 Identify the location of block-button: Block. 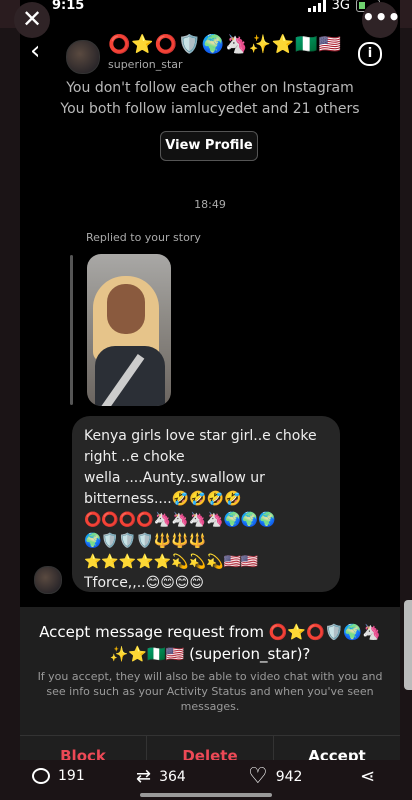
(83, 748).